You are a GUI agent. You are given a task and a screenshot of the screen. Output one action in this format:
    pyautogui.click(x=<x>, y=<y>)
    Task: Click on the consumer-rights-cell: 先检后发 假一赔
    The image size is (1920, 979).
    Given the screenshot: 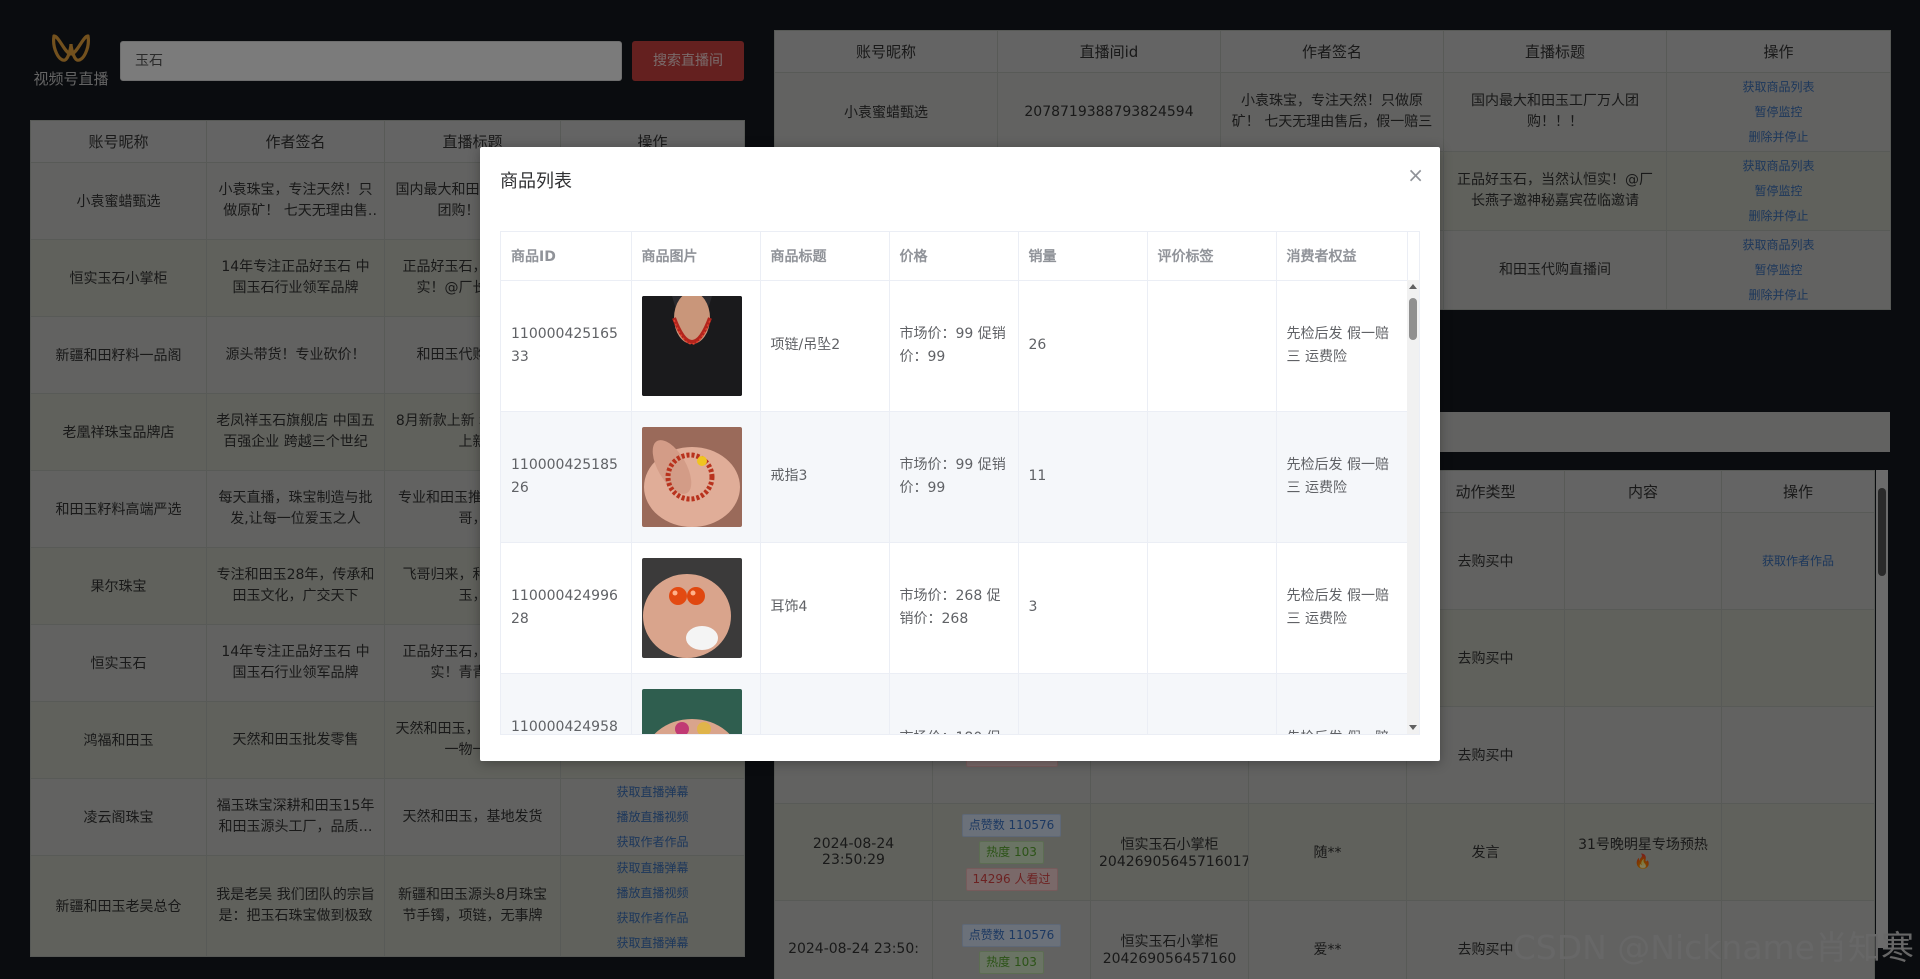 What is the action you would take?
    pyautogui.click(x=1342, y=703)
    